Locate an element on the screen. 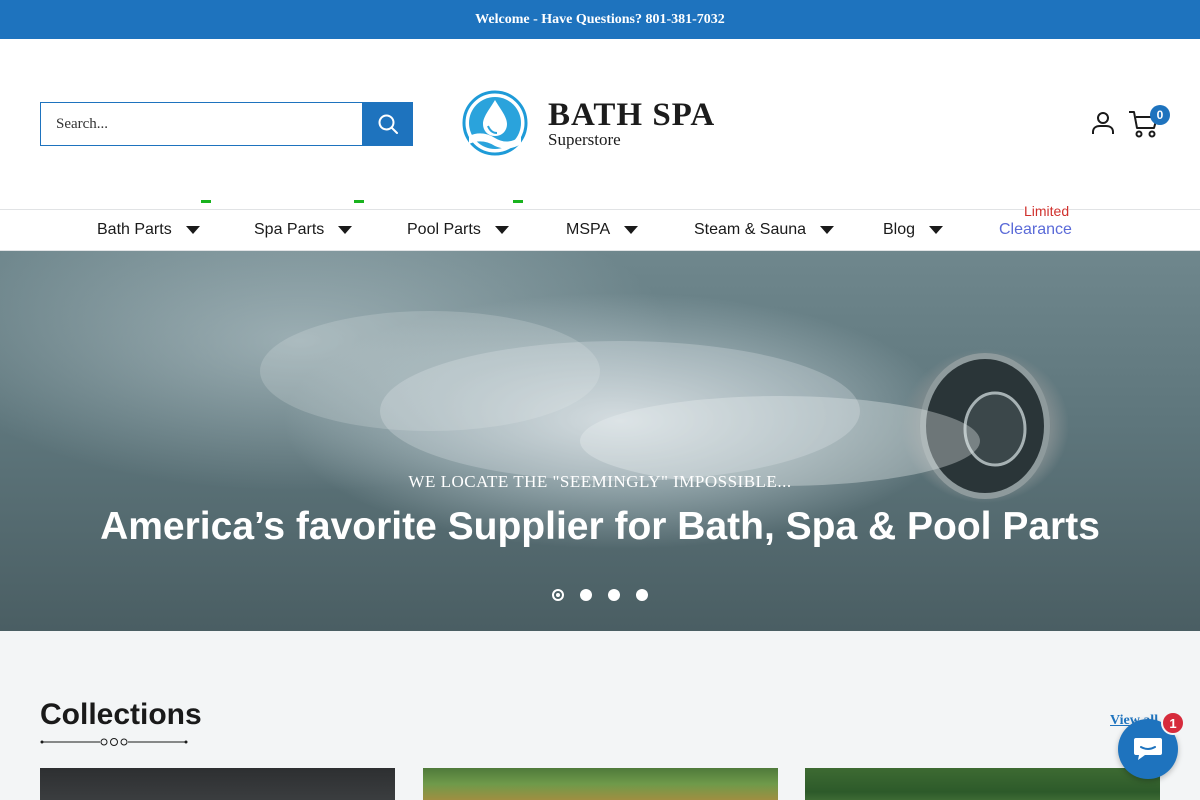 This screenshot has width=1200, height=800. ornament-divider is located at coordinates (114, 742).